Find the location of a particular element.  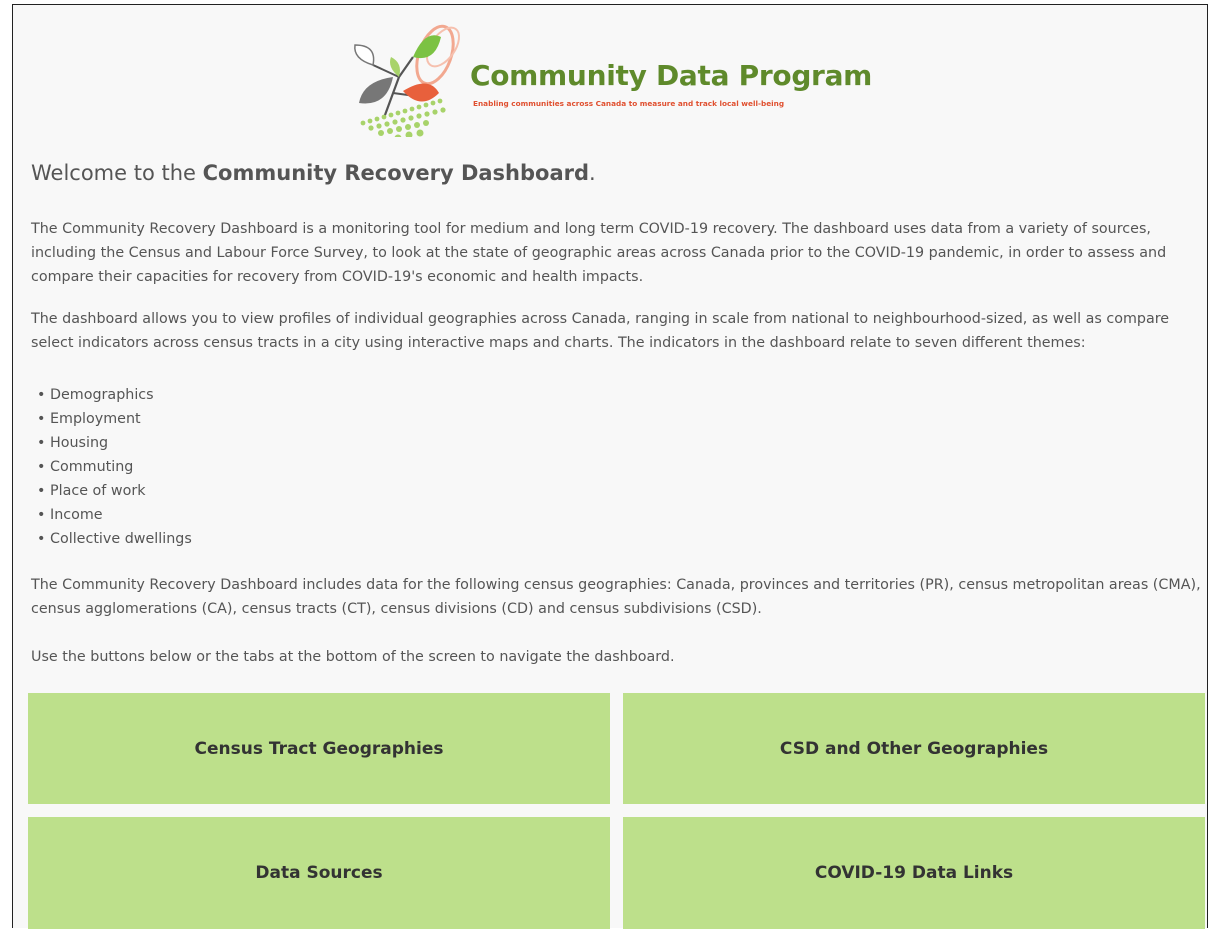

list-item: • Collective dwellings is located at coordinates (114, 539).